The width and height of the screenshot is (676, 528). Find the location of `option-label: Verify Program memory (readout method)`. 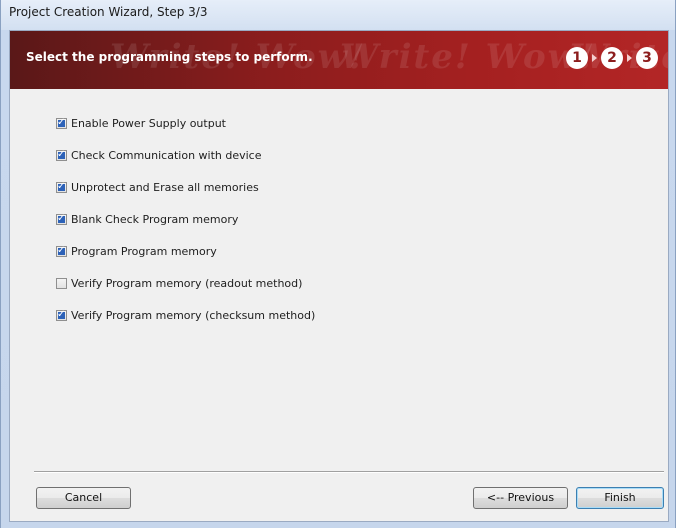

option-label: Verify Program memory (readout method) is located at coordinates (187, 283).